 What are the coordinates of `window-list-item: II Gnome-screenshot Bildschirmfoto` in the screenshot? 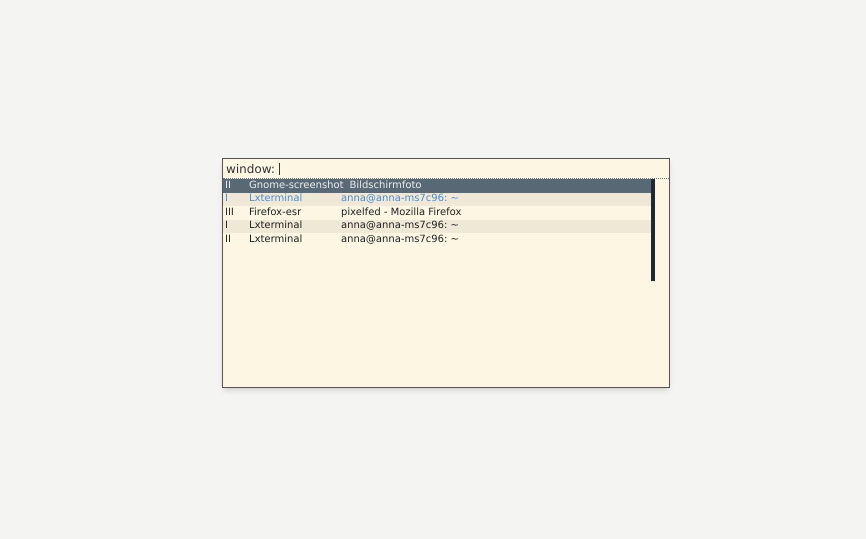 It's located at (437, 185).